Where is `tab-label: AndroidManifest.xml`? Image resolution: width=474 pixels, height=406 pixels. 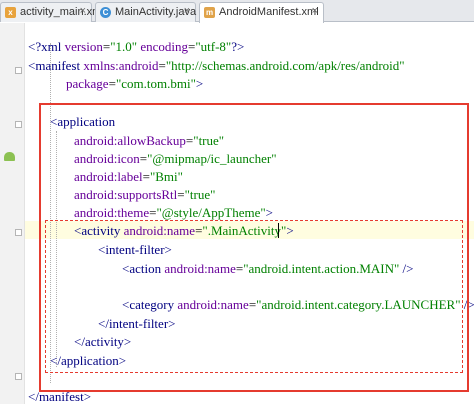 tab-label: AndroidManifest.xml is located at coordinates (269, 12).